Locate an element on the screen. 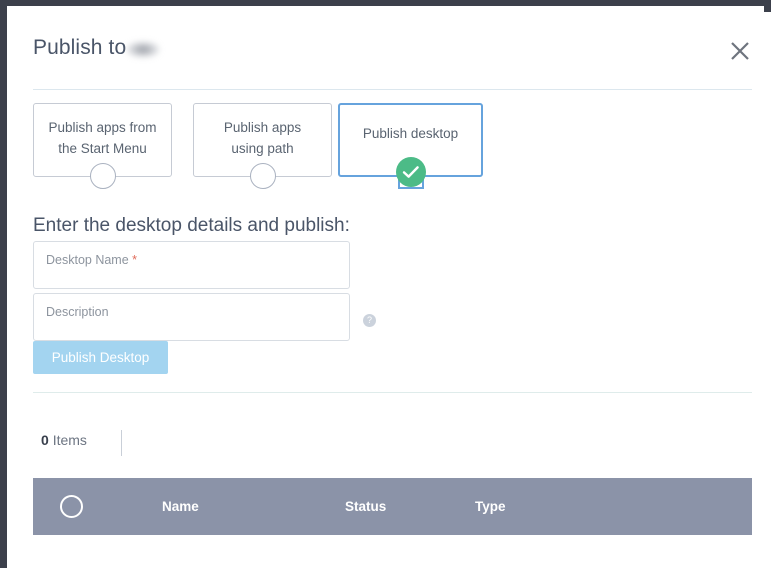 This screenshot has width=771, height=574. dialog-header: Publish to is located at coordinates (392, 48).